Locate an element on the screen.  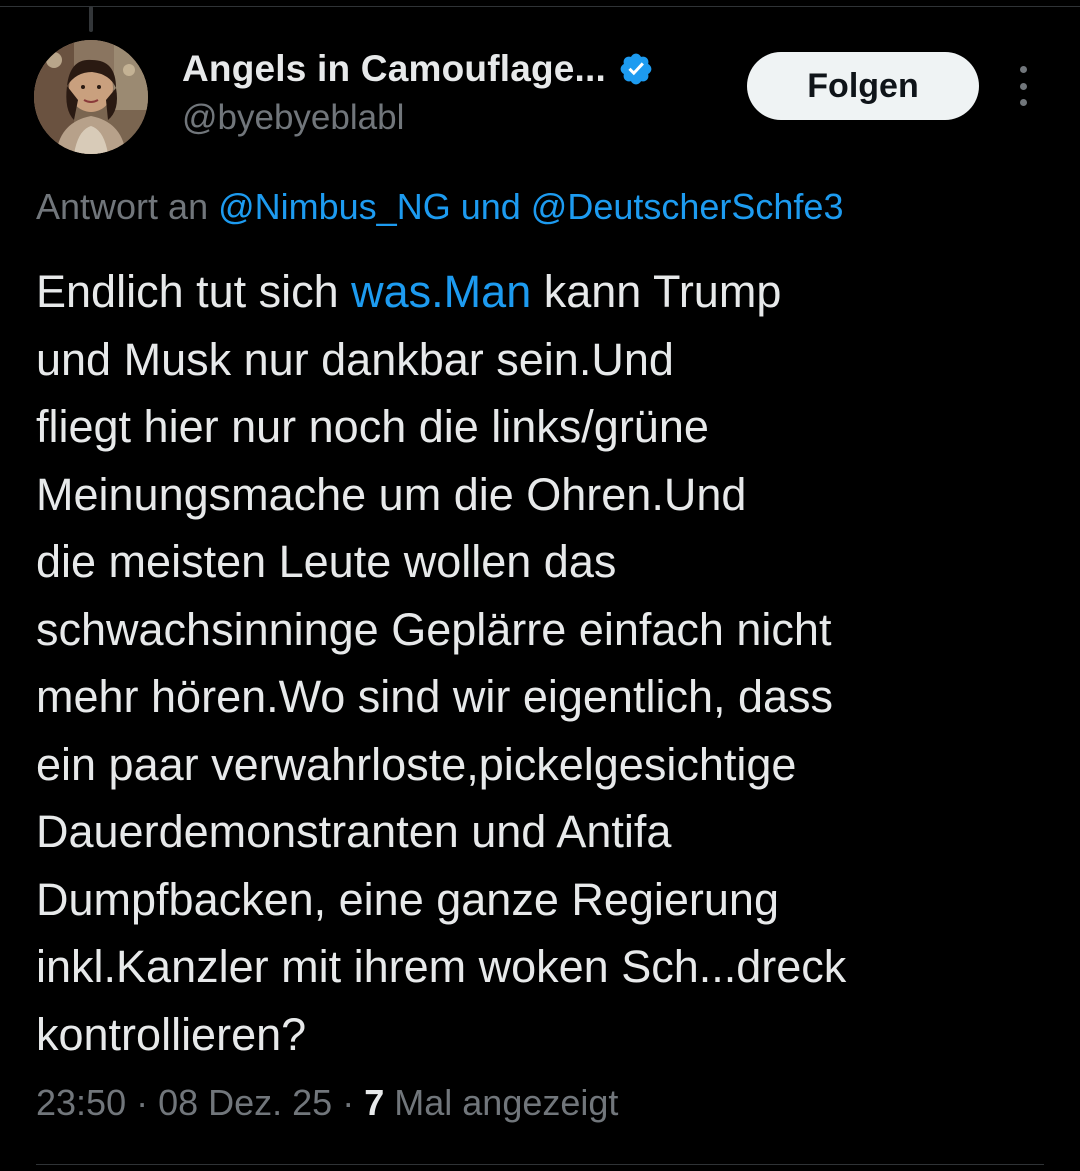
reply-prefix: Antwort an is located at coordinates (122, 206).